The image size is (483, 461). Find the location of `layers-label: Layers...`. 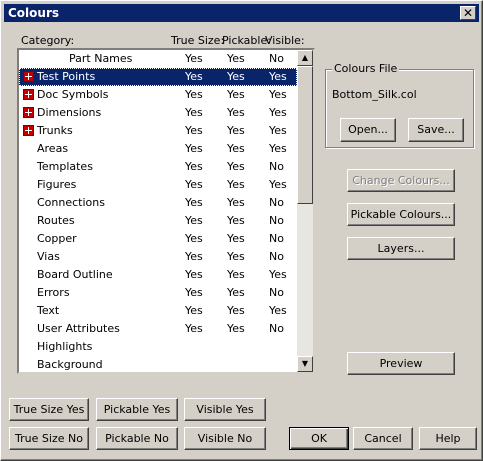

layers-label: Layers... is located at coordinates (401, 248).